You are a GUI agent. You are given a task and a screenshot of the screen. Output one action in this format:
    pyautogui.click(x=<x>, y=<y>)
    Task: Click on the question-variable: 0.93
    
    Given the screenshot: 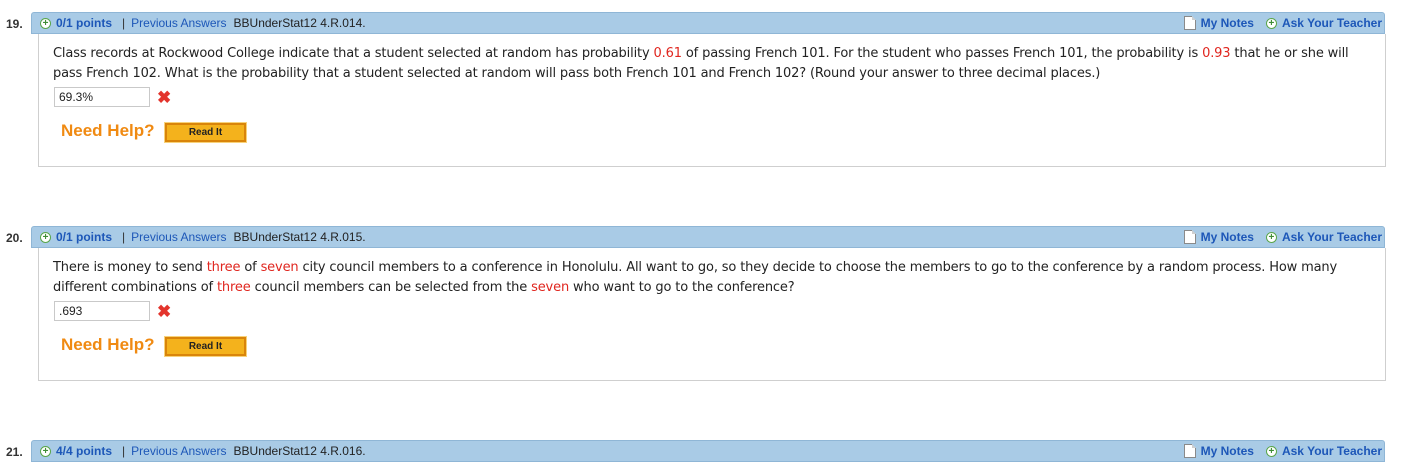 What is the action you would take?
    pyautogui.click(x=1216, y=53)
    